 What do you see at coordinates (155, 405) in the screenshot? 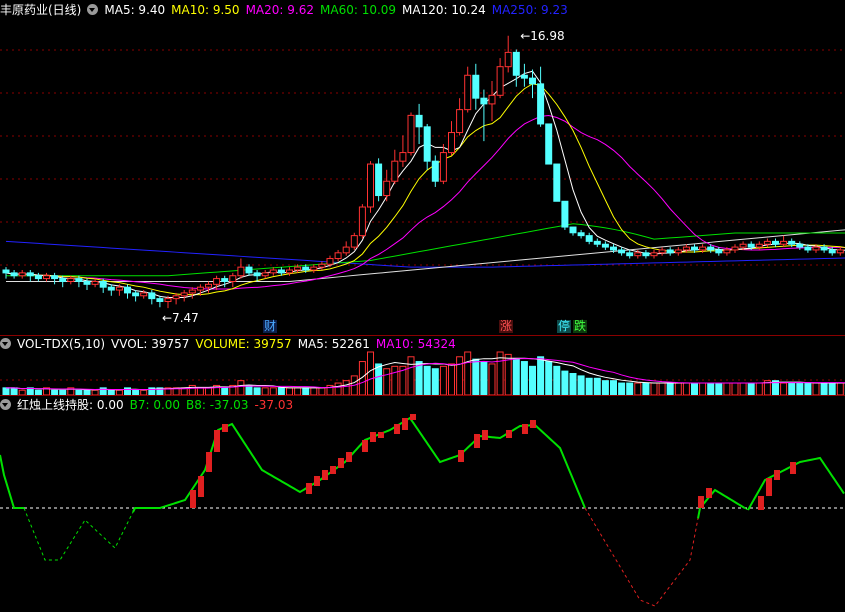
I see `indicator-b7: B7: 0.00` at bounding box center [155, 405].